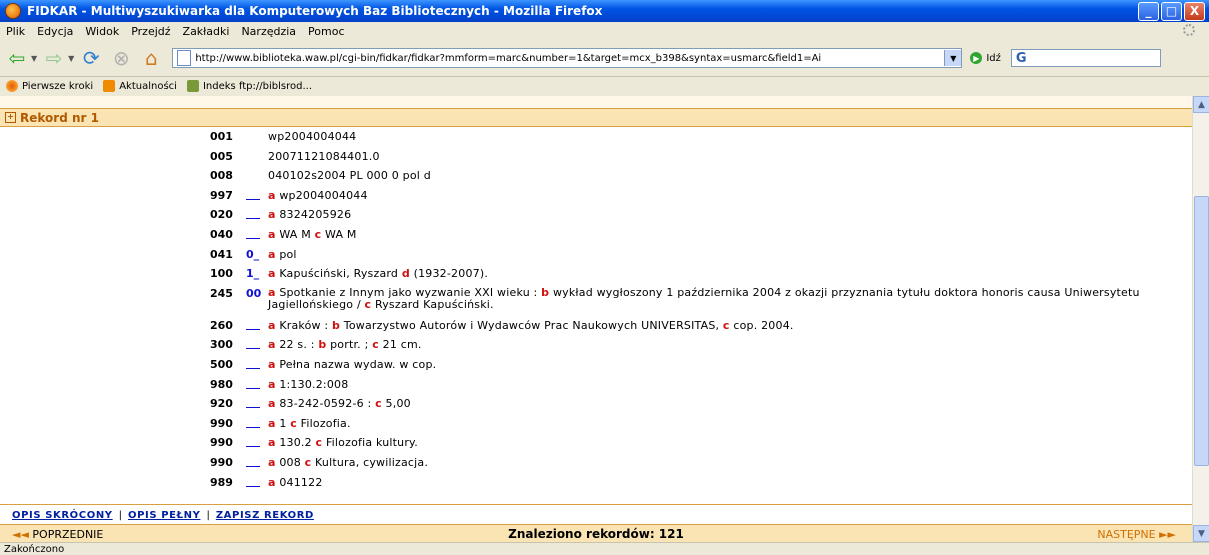  I want to click on search-input: G, so click(1085, 58).